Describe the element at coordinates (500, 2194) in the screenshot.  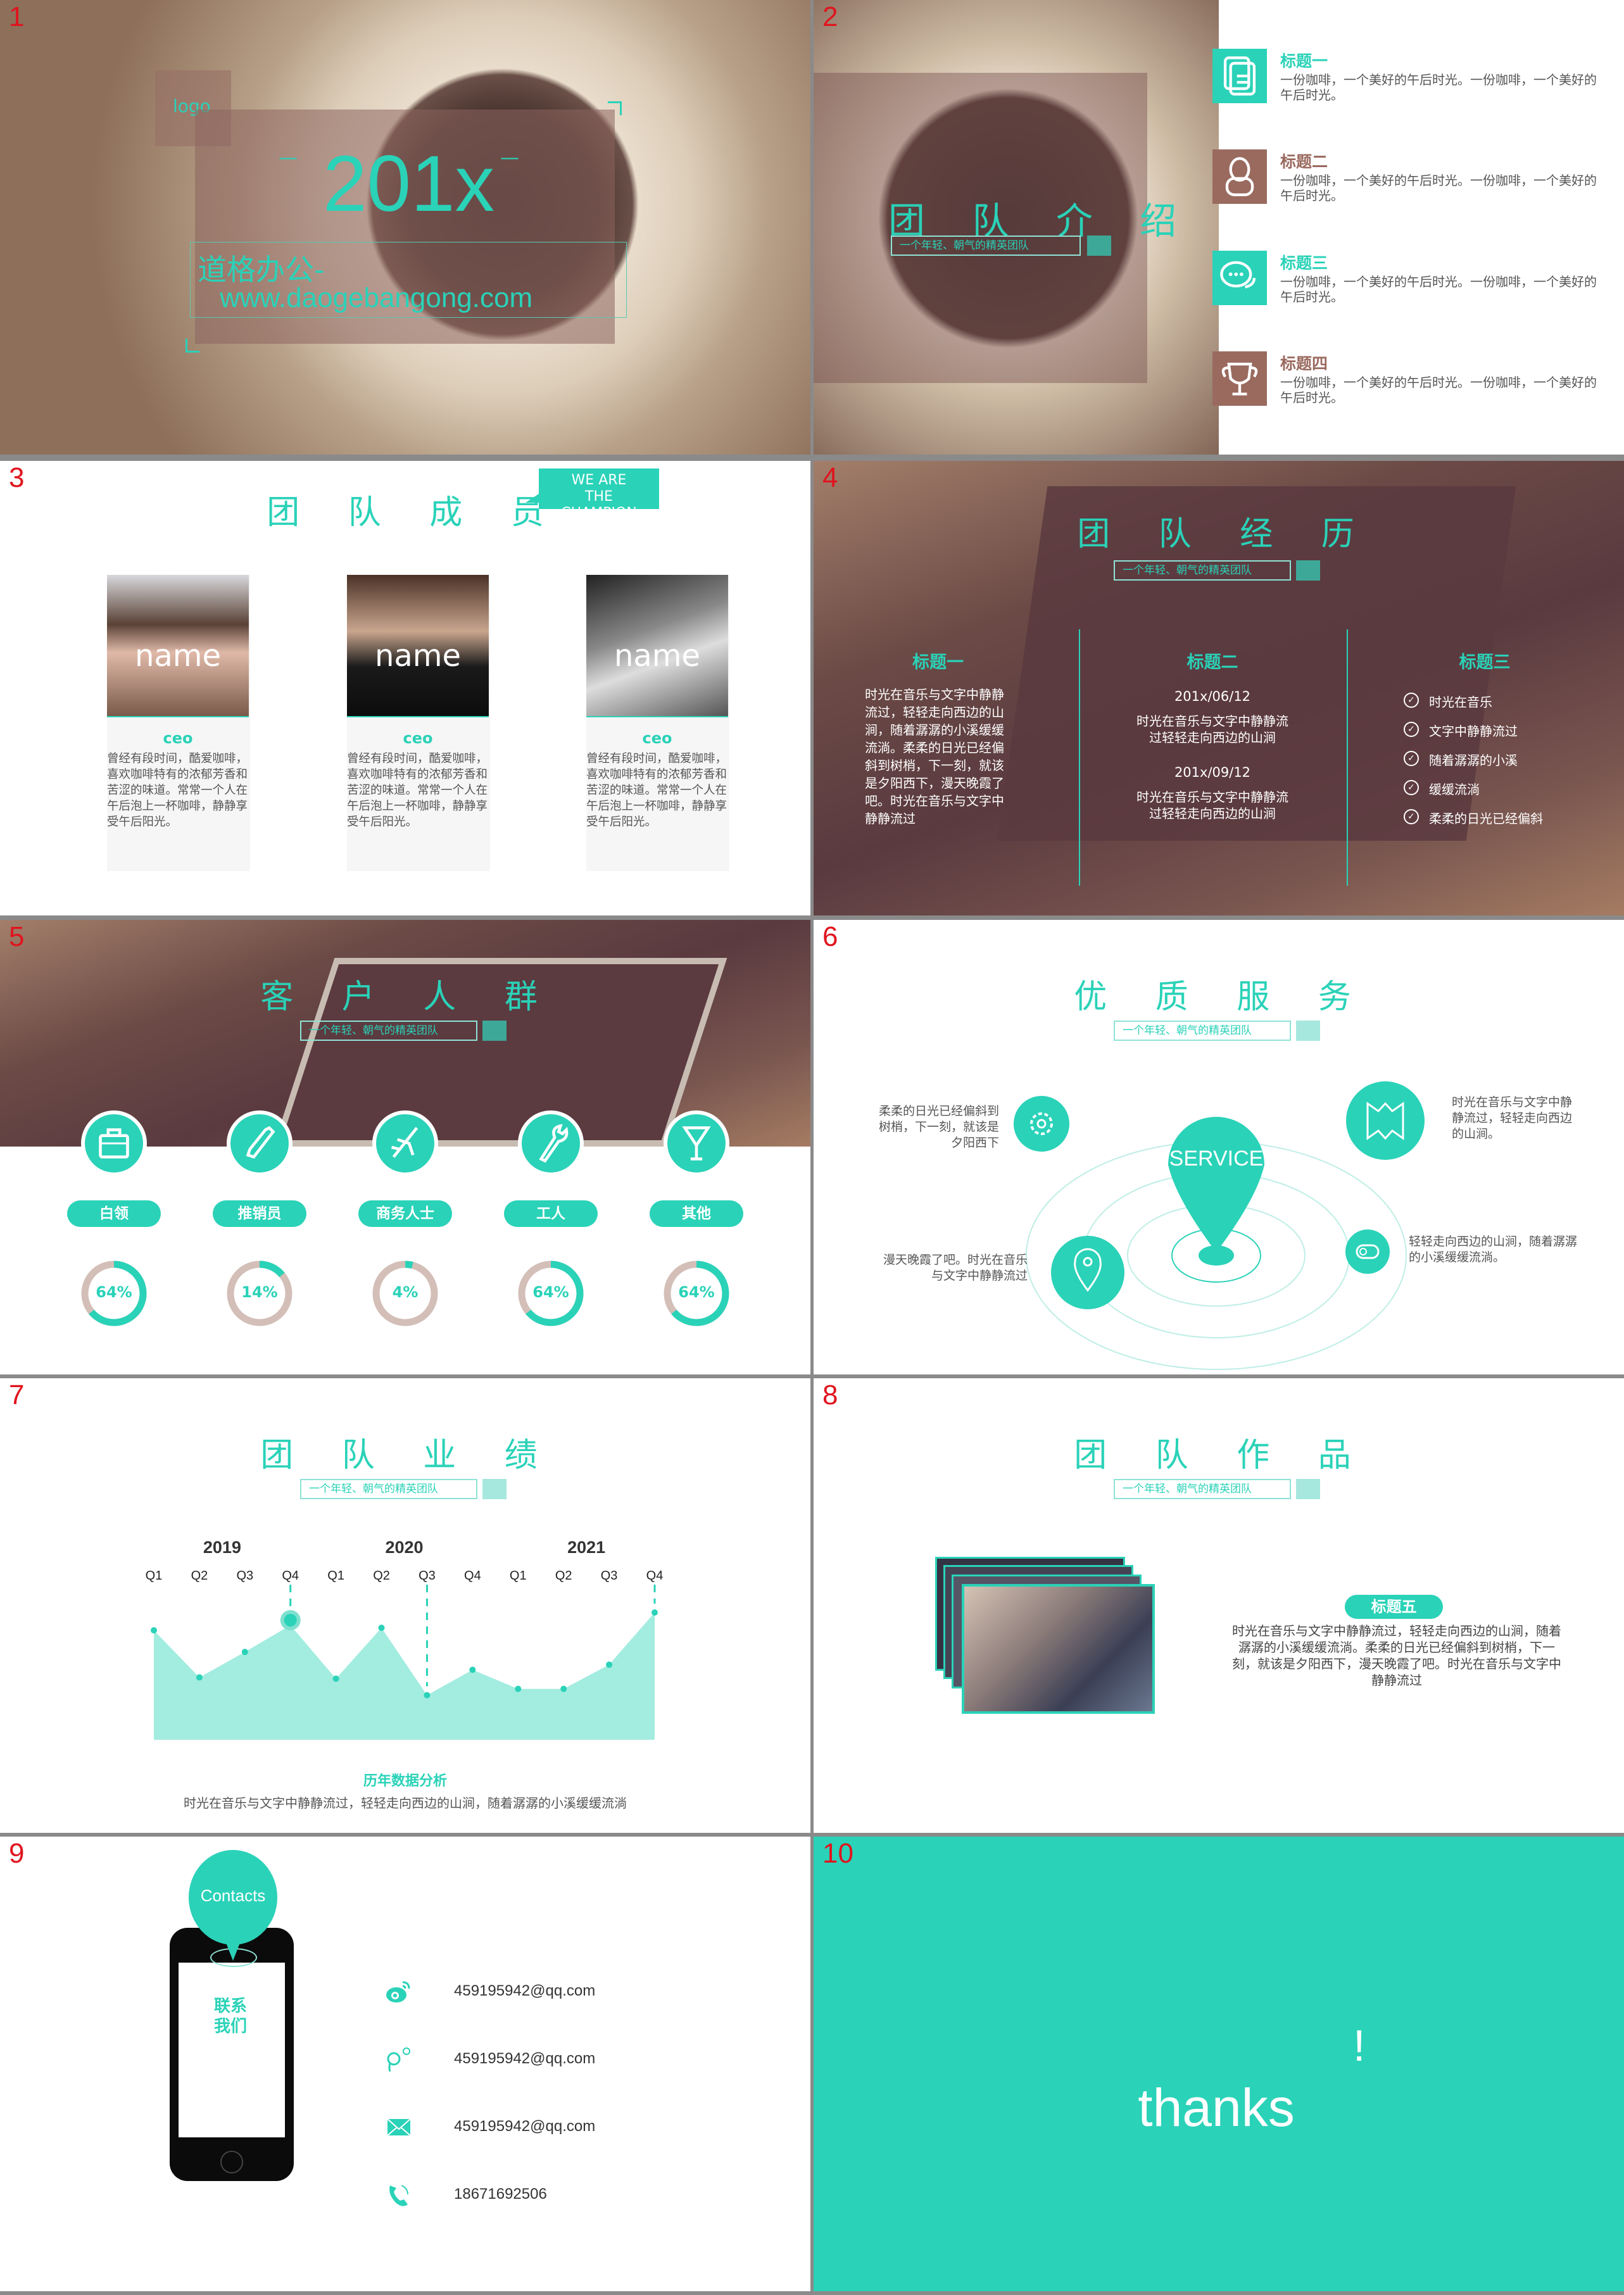
I see `contact-value: 18671692506` at that location.